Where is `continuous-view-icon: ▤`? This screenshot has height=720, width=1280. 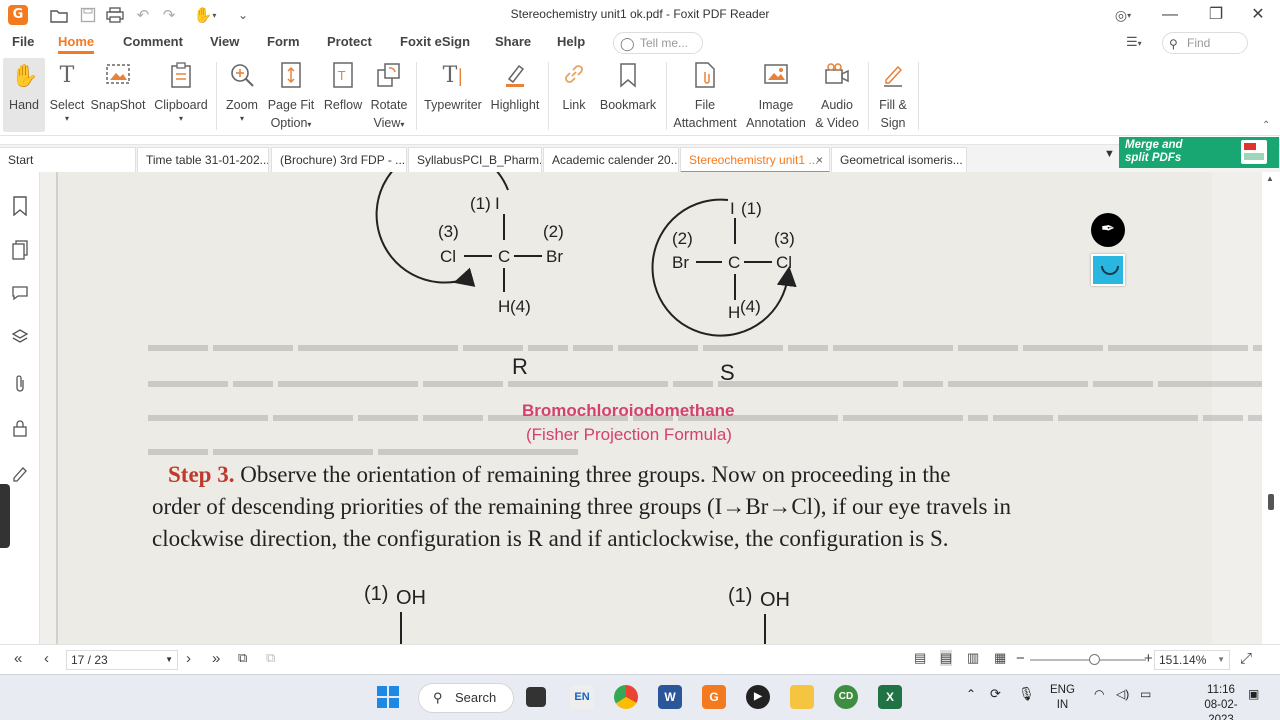 continuous-view-icon: ▤ is located at coordinates (946, 658).